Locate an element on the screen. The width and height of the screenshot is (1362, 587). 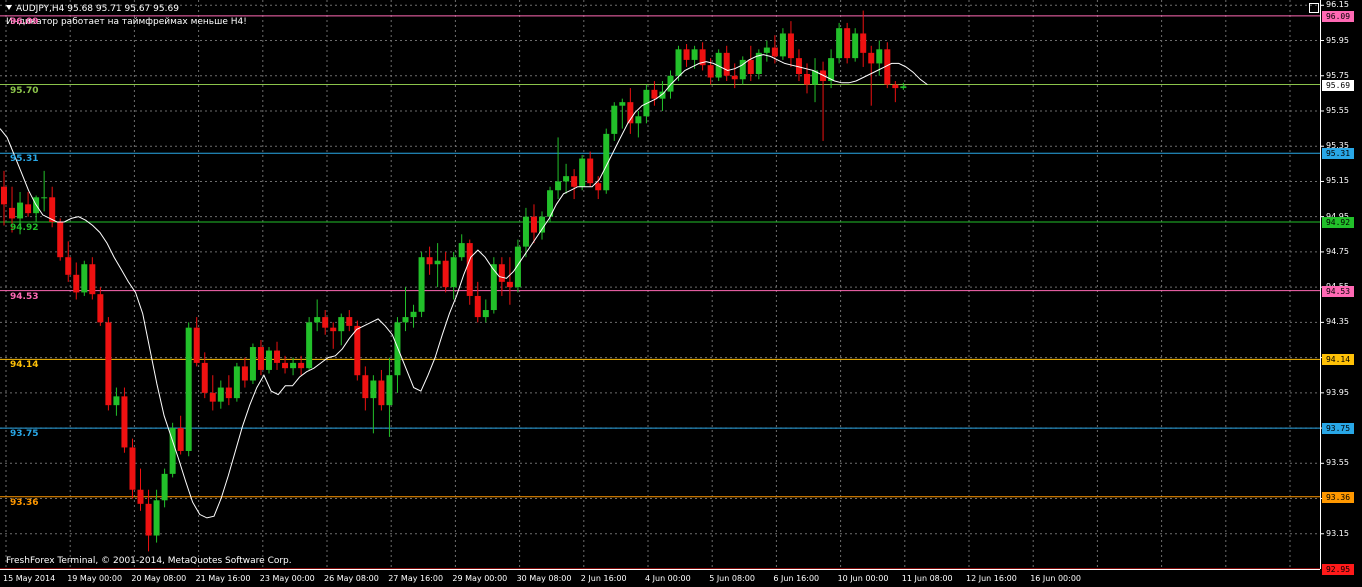
time-tick-label: 15 May 2014 is located at coordinates (29, 578).